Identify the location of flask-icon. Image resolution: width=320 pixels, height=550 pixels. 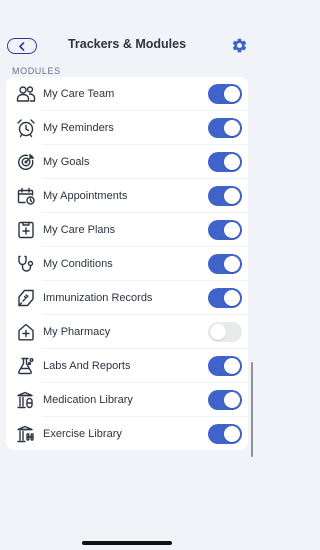
(26, 366).